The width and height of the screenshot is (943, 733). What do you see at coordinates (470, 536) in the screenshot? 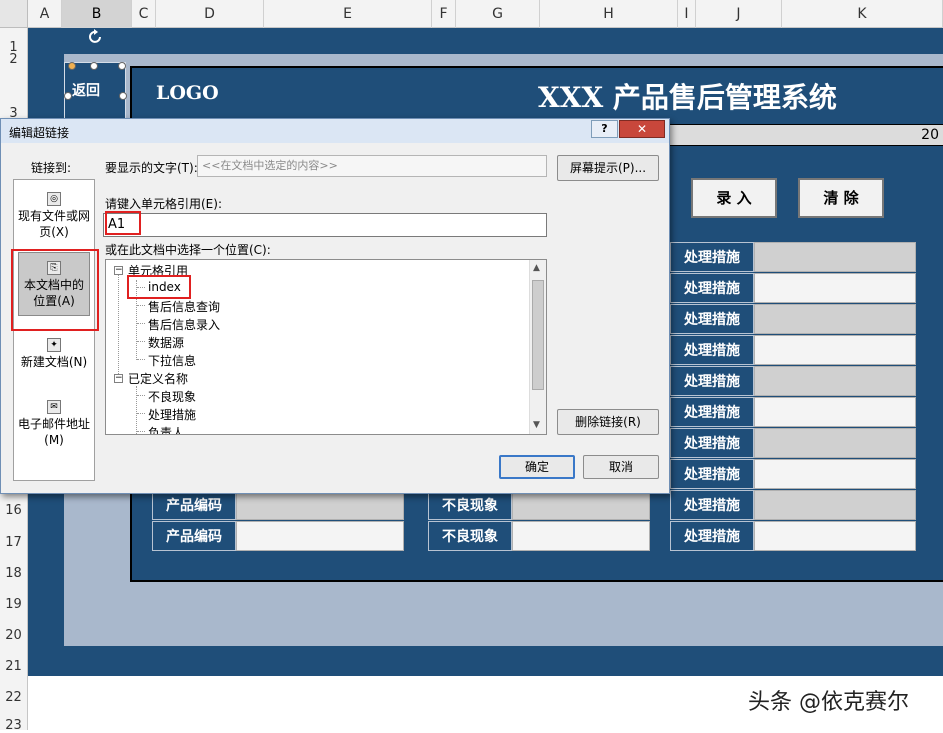
I see `defect-label: 不良现象` at bounding box center [470, 536].